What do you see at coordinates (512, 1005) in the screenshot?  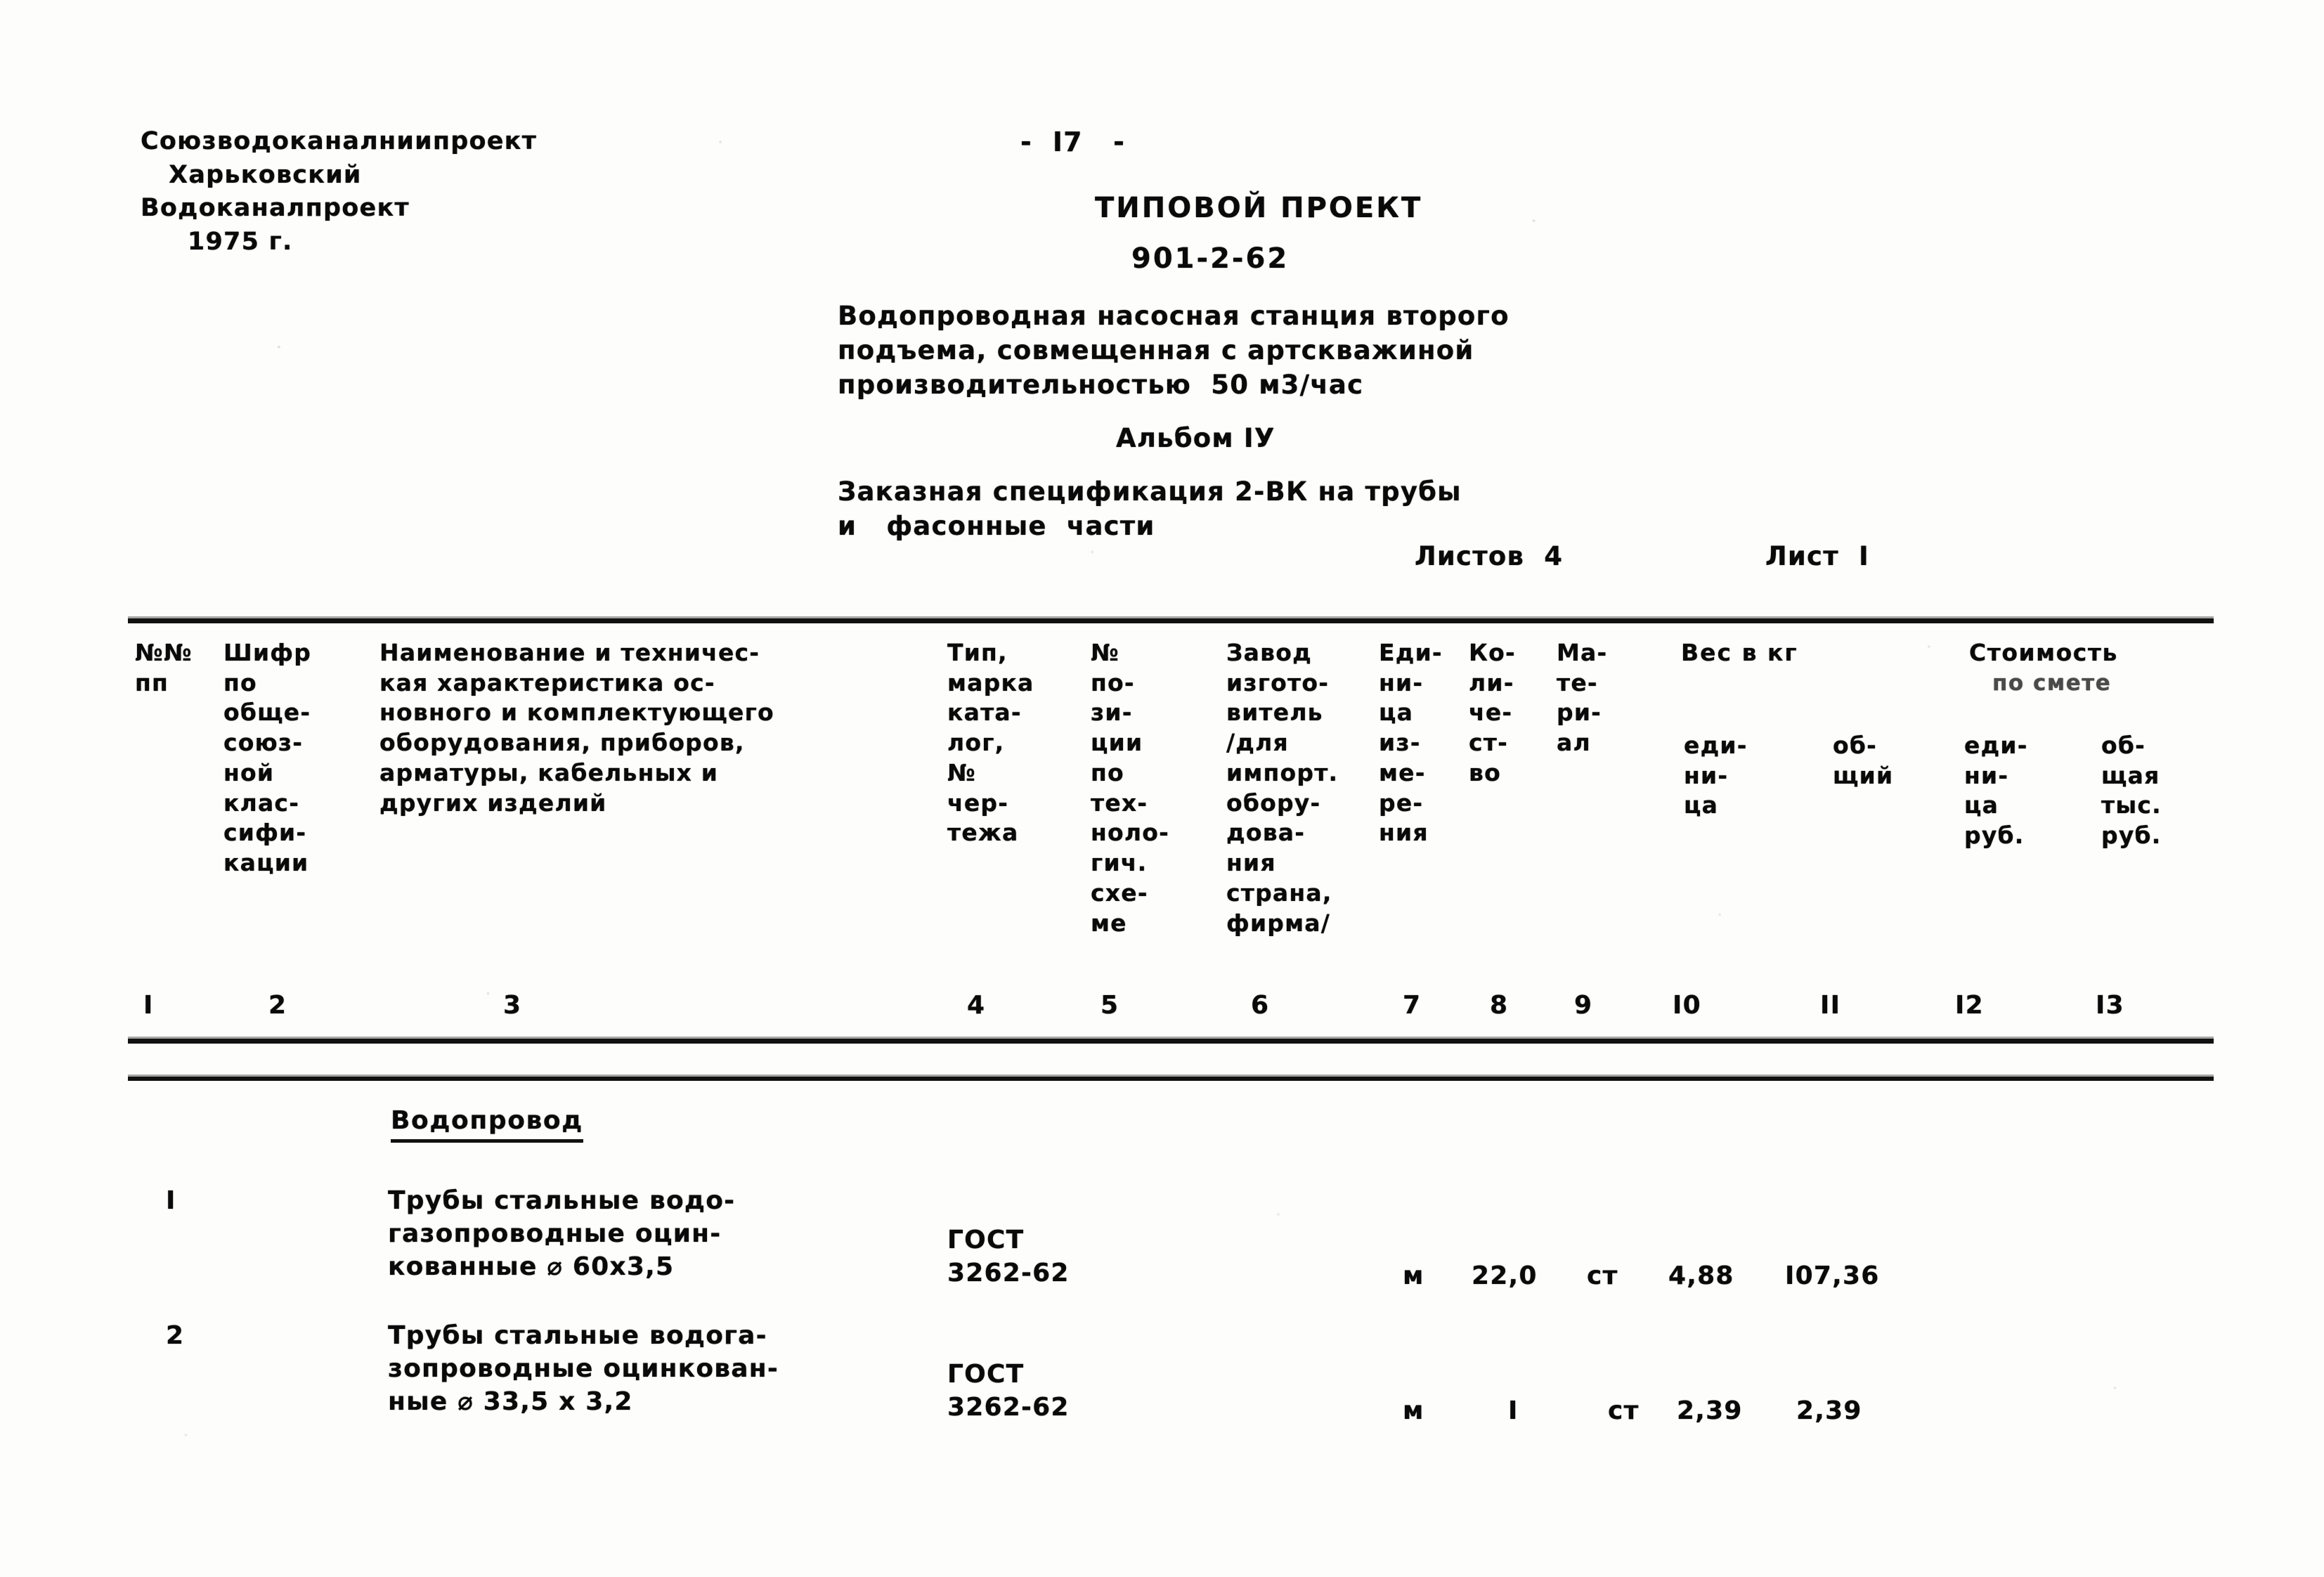 I see `column-number: 3` at bounding box center [512, 1005].